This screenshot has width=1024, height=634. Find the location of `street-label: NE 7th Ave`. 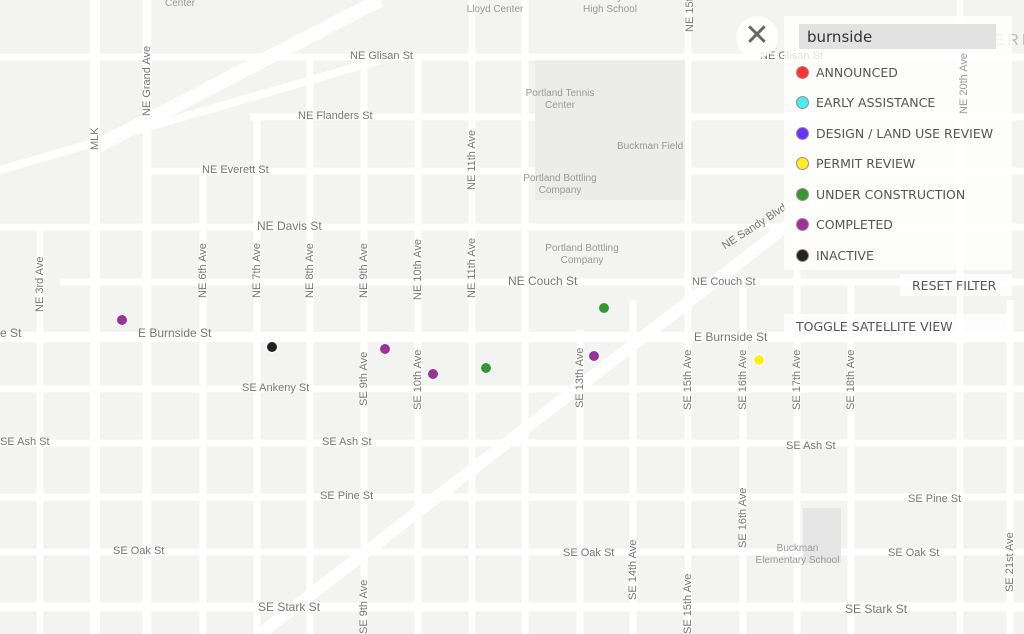

street-label: NE 7th Ave is located at coordinates (257, 270).